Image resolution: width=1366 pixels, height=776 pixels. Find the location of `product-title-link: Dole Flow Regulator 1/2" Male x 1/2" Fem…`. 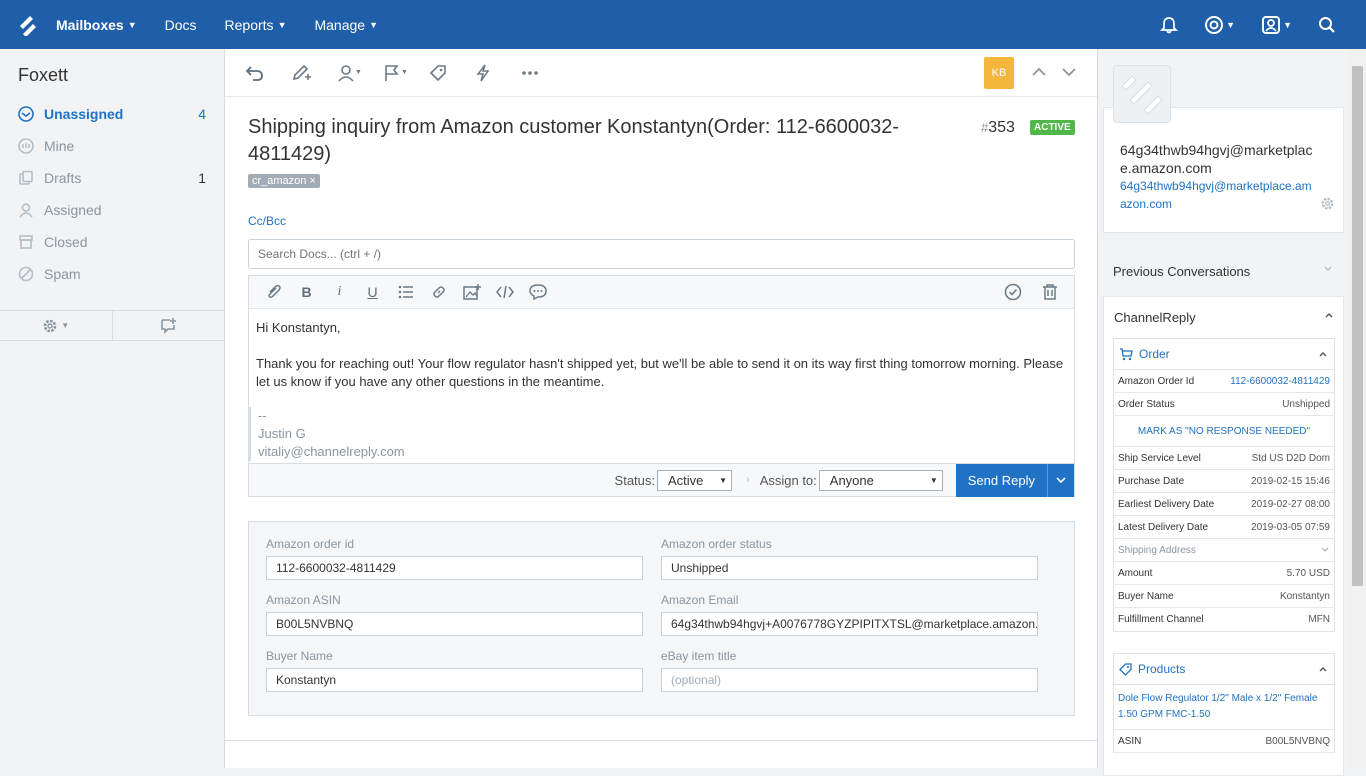

product-title-link: Dole Flow Regulator 1/2" Male x 1/2" Fem… is located at coordinates (1224, 707).